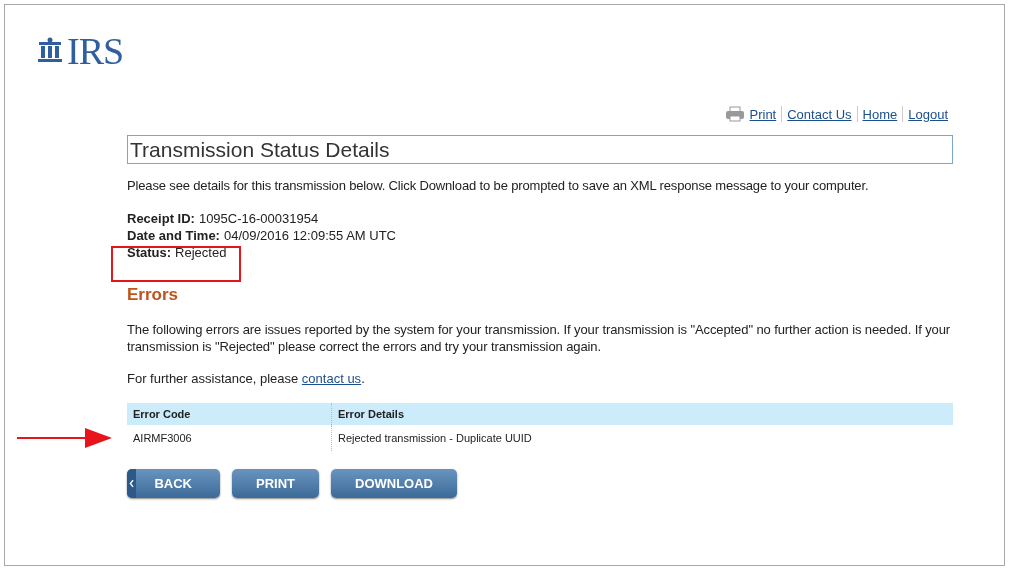  What do you see at coordinates (498, 185) in the screenshot?
I see `intro-text: Please see details for this transmission below. Click Download to be prompted to save an XML response message to your computer.` at bounding box center [498, 185].